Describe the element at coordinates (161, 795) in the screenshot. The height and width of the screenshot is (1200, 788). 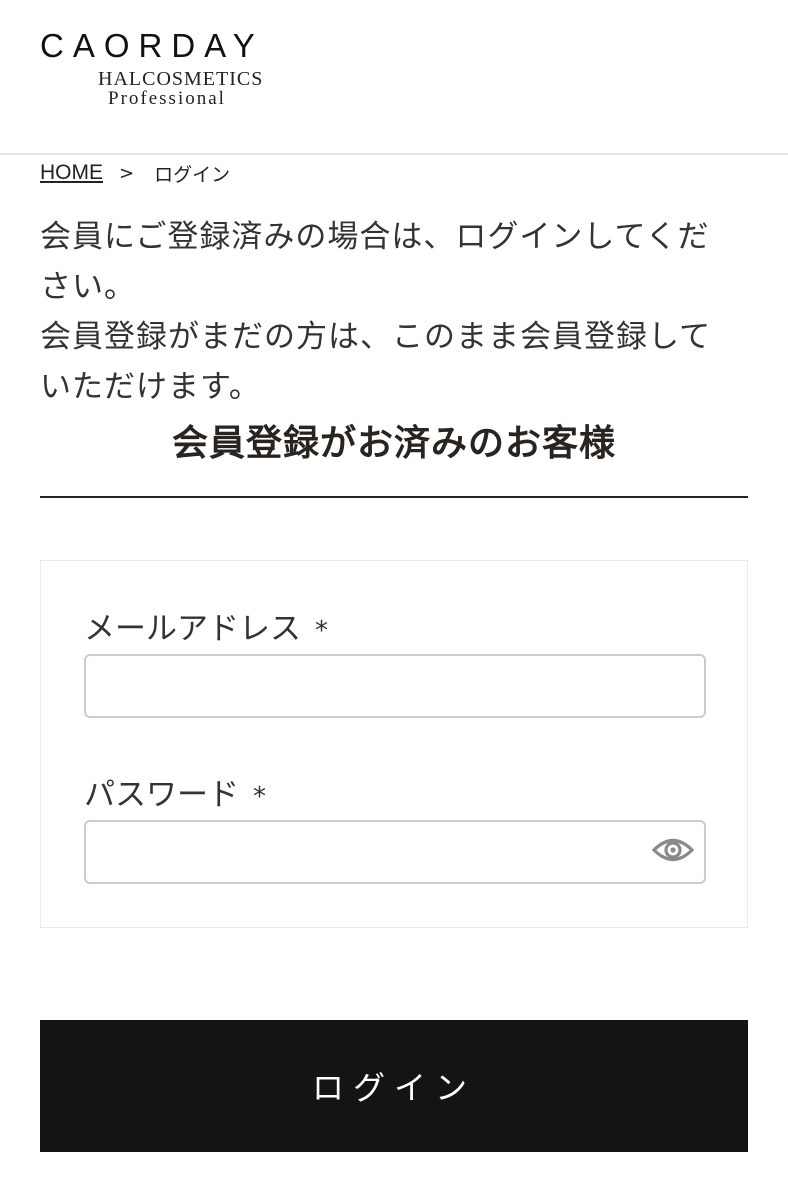
I see `password-label-text: パスワード` at that location.